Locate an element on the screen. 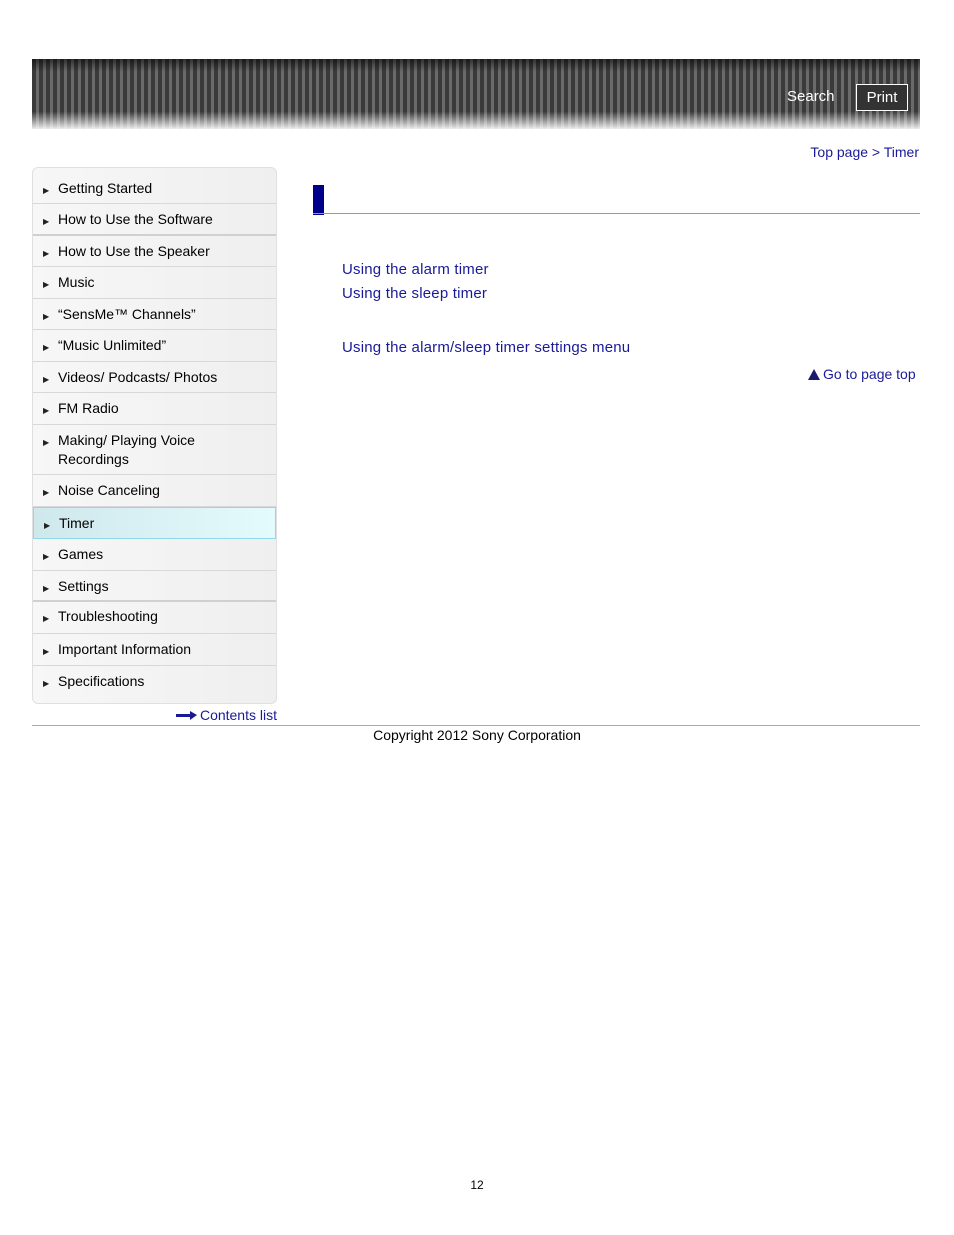 This screenshot has height=1235, width=954. link-sleep-timer: Using the sleep timer is located at coordinates (414, 293).